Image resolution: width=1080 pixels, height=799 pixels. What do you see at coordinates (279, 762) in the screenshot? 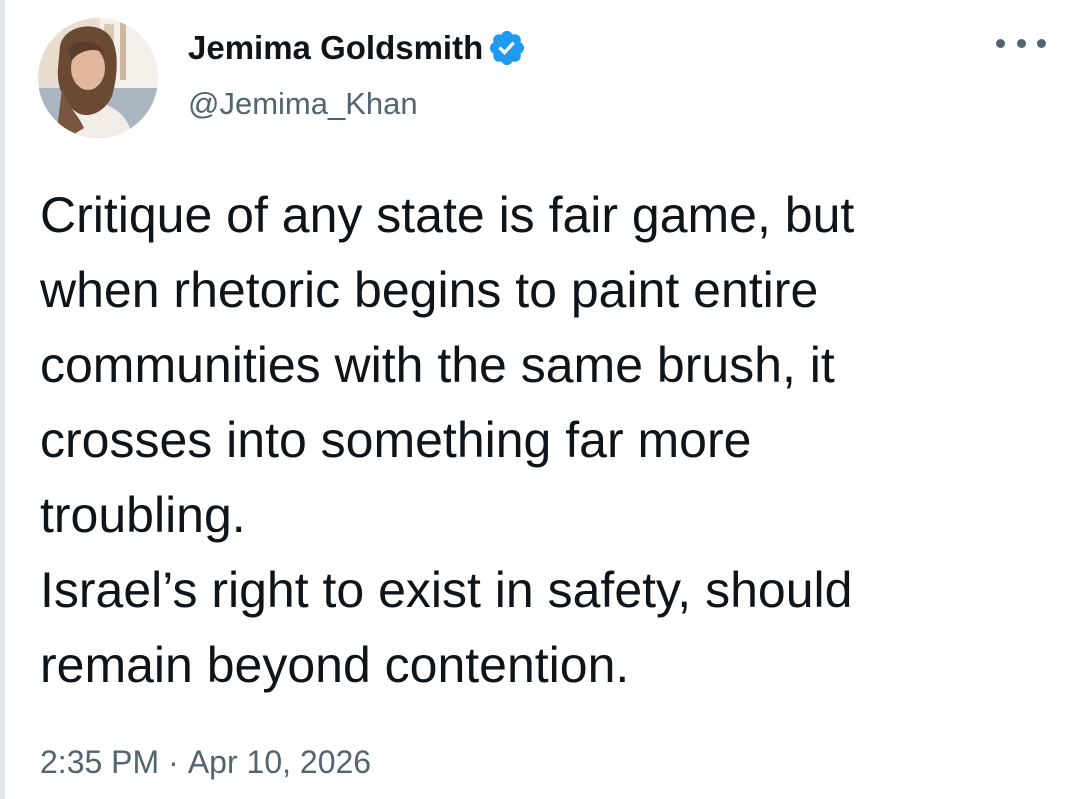
I see `tweet-date: Apr 10, 2026` at bounding box center [279, 762].